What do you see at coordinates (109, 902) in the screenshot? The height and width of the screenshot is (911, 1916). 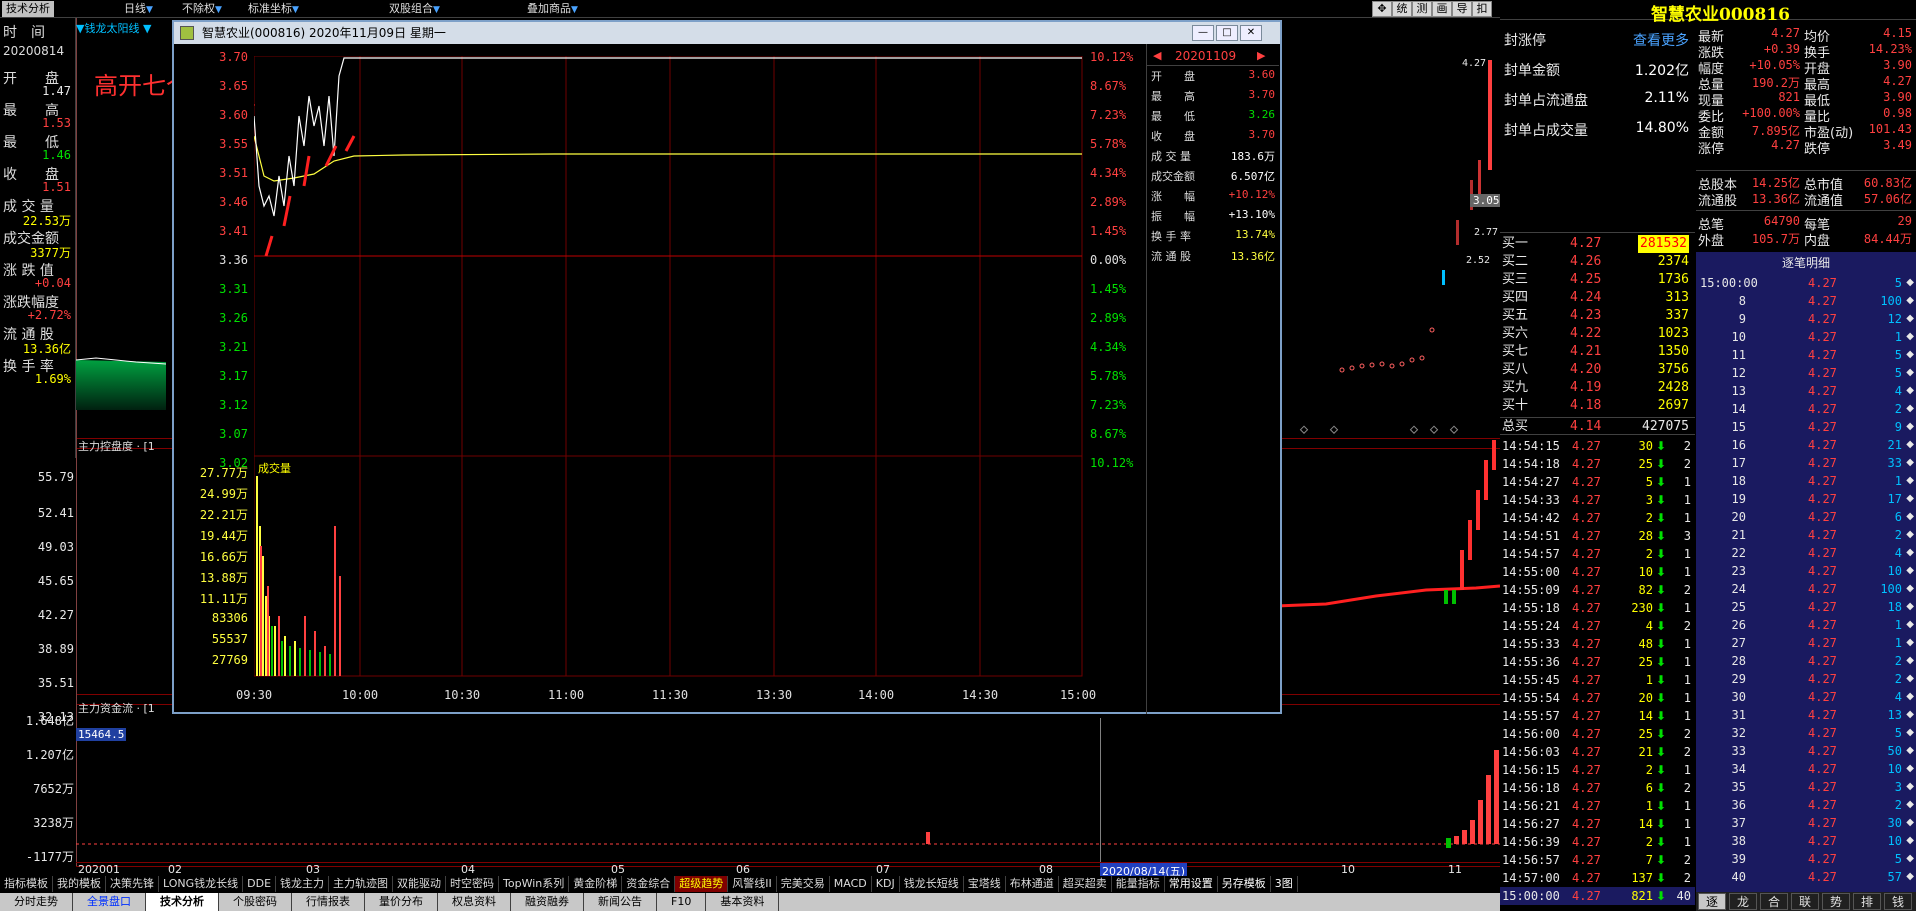 I see `bottom-tab-1: 全景盘口` at bounding box center [109, 902].